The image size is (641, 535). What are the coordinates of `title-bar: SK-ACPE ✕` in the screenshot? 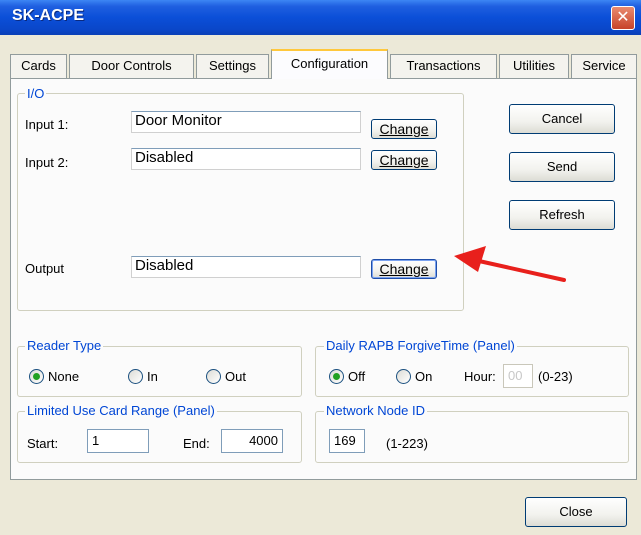 It's located at (320, 17).